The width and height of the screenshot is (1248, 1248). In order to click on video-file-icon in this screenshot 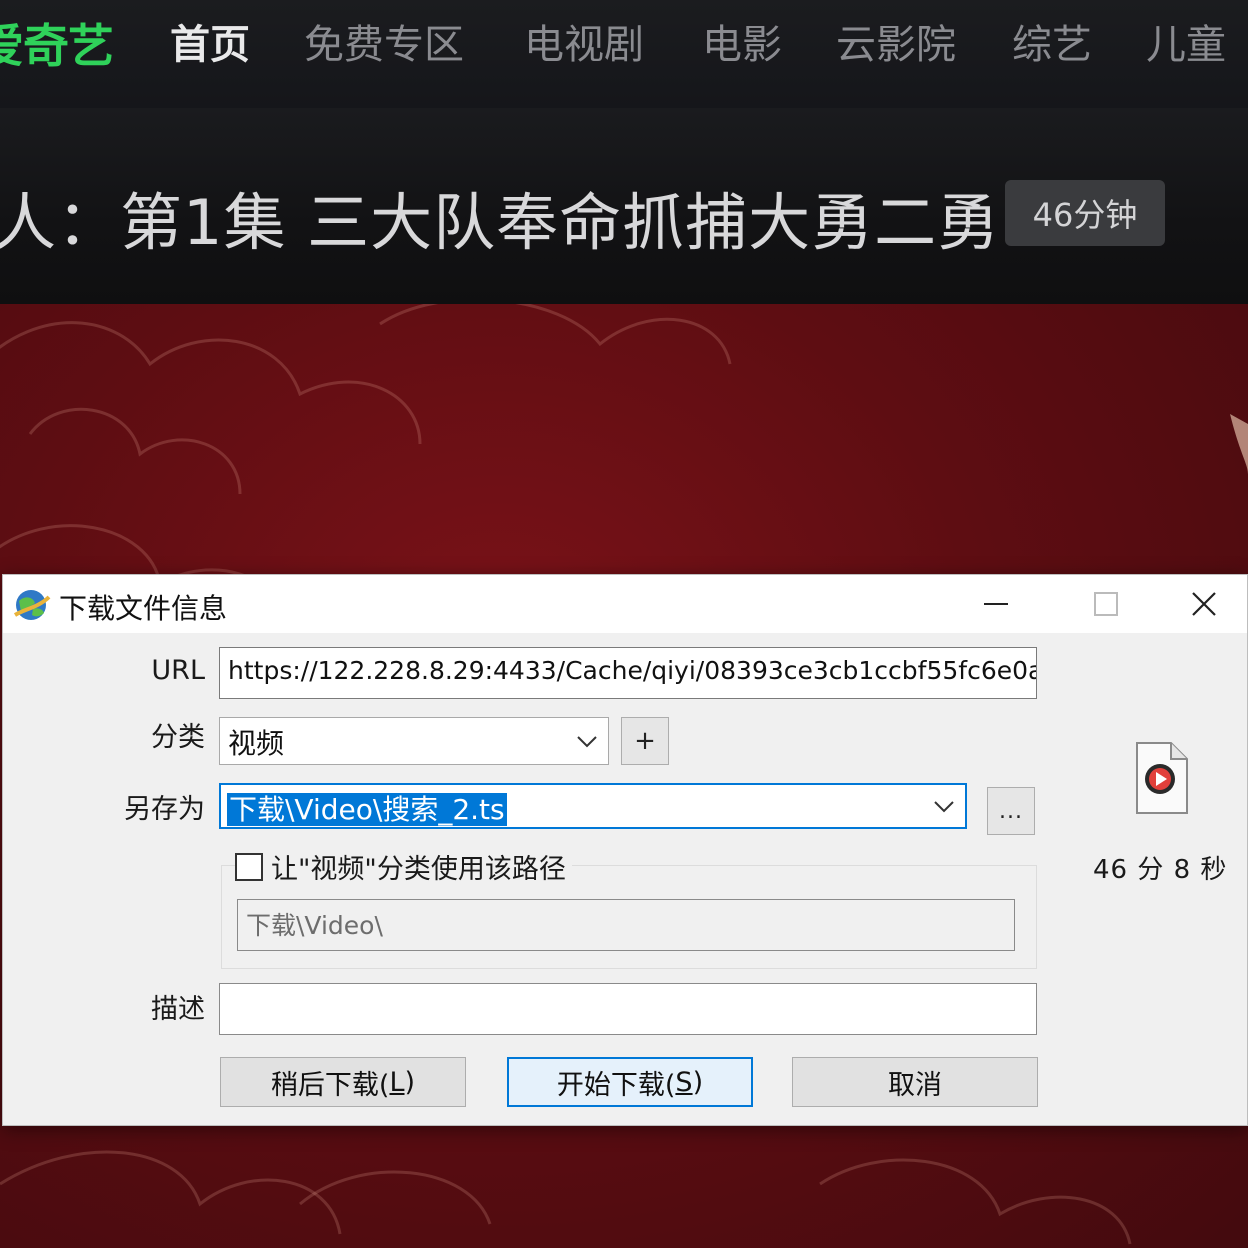, I will do `click(1162, 778)`.